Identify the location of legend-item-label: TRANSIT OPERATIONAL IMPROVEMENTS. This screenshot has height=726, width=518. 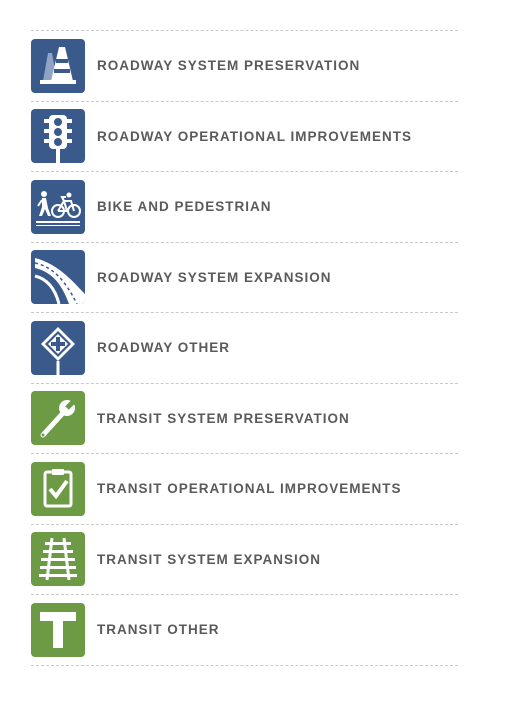
(249, 489).